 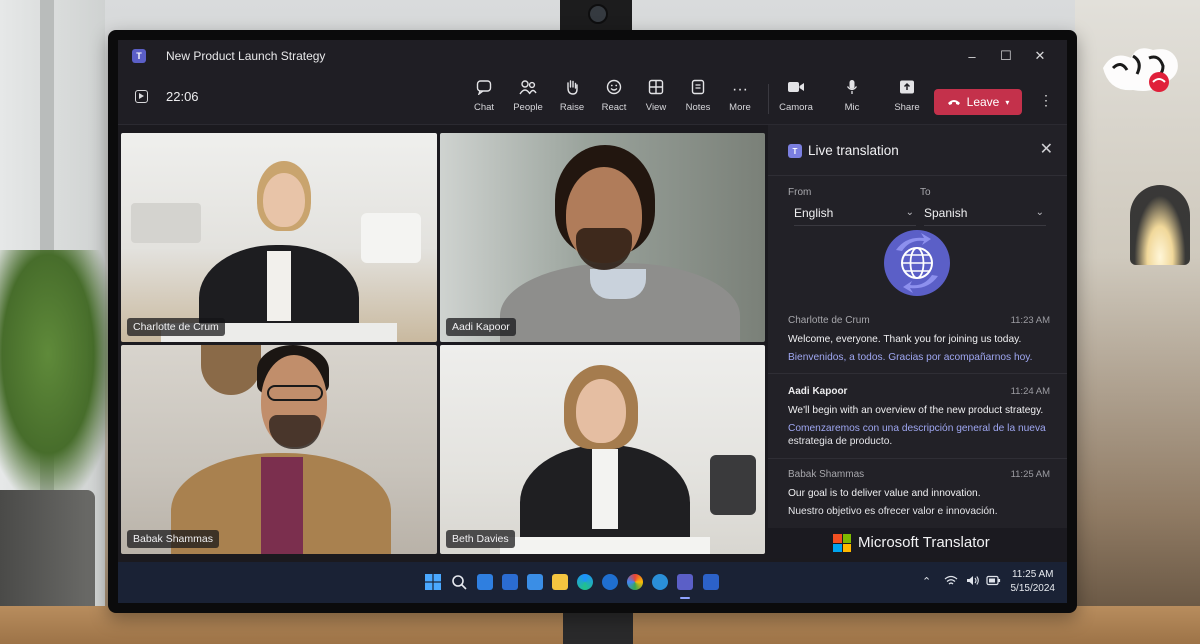 What do you see at coordinates (141, 96) in the screenshot?
I see `meeting-timer-icon` at bounding box center [141, 96].